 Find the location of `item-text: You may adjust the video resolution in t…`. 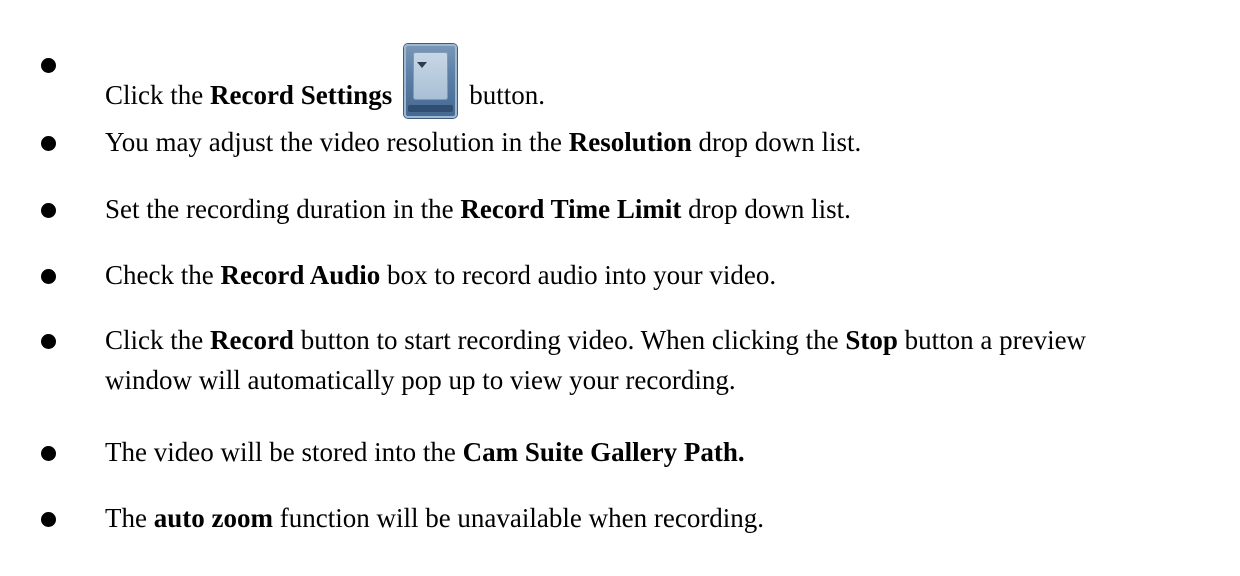

item-text: You may adjust the video resolution in t… is located at coordinates (337, 142).